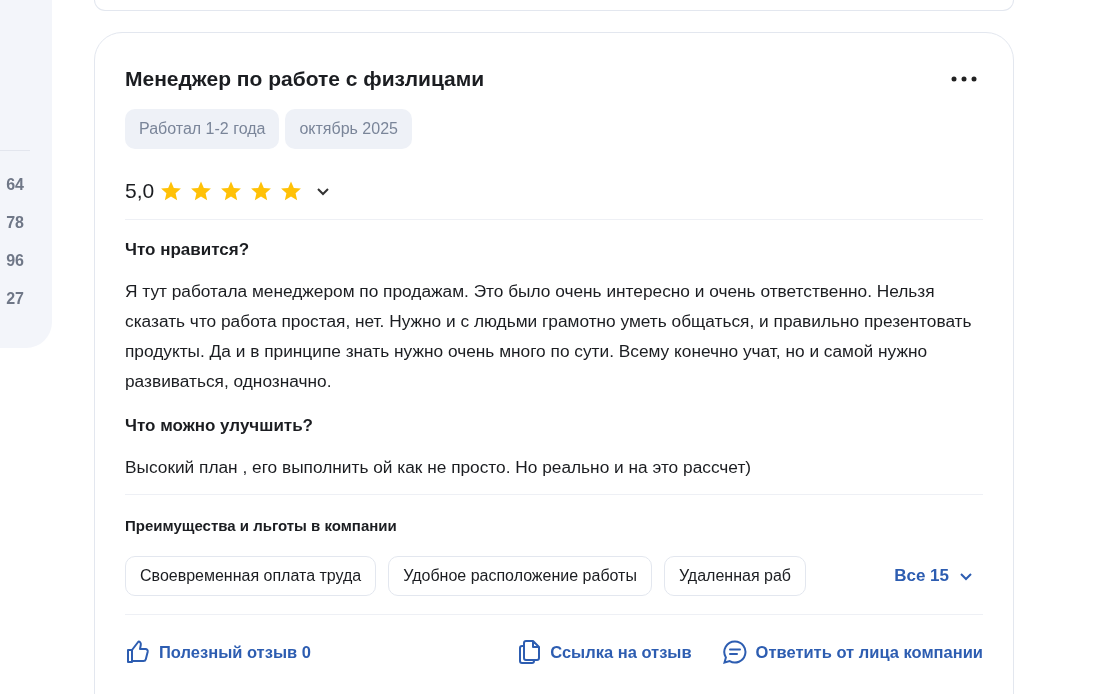  I want to click on stat-count: 78, so click(15, 223).